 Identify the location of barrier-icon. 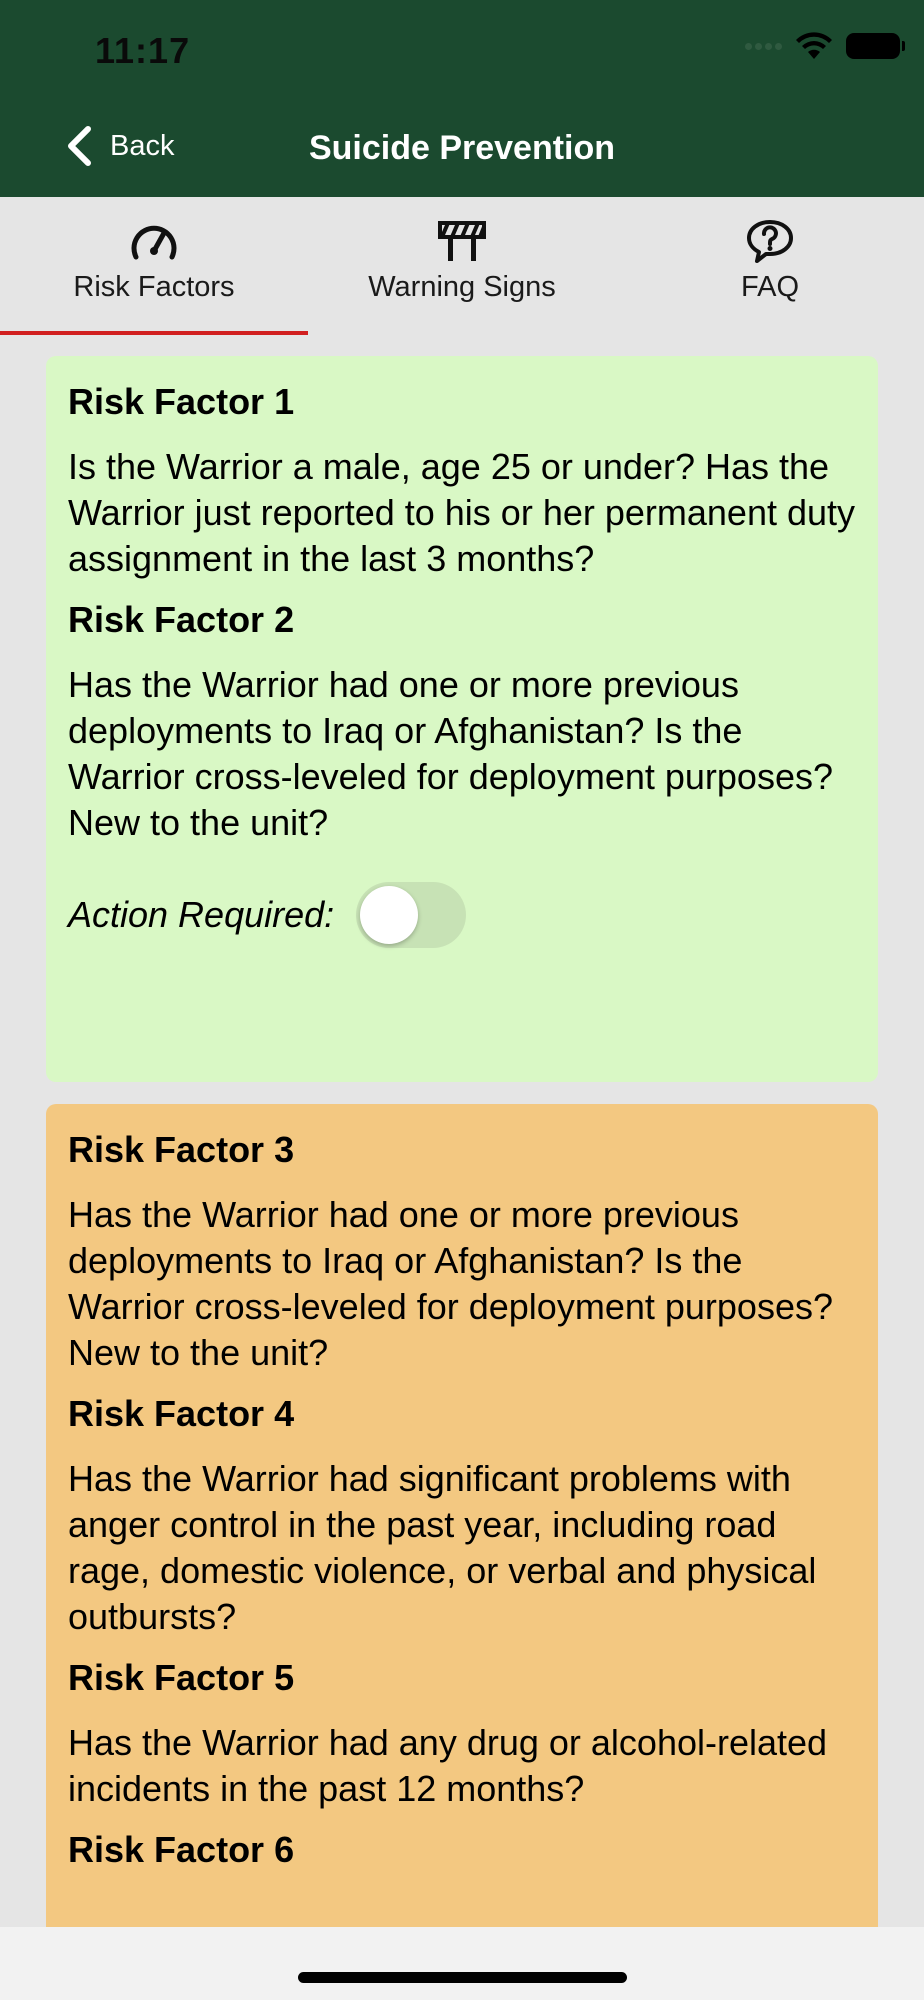
(462, 241).